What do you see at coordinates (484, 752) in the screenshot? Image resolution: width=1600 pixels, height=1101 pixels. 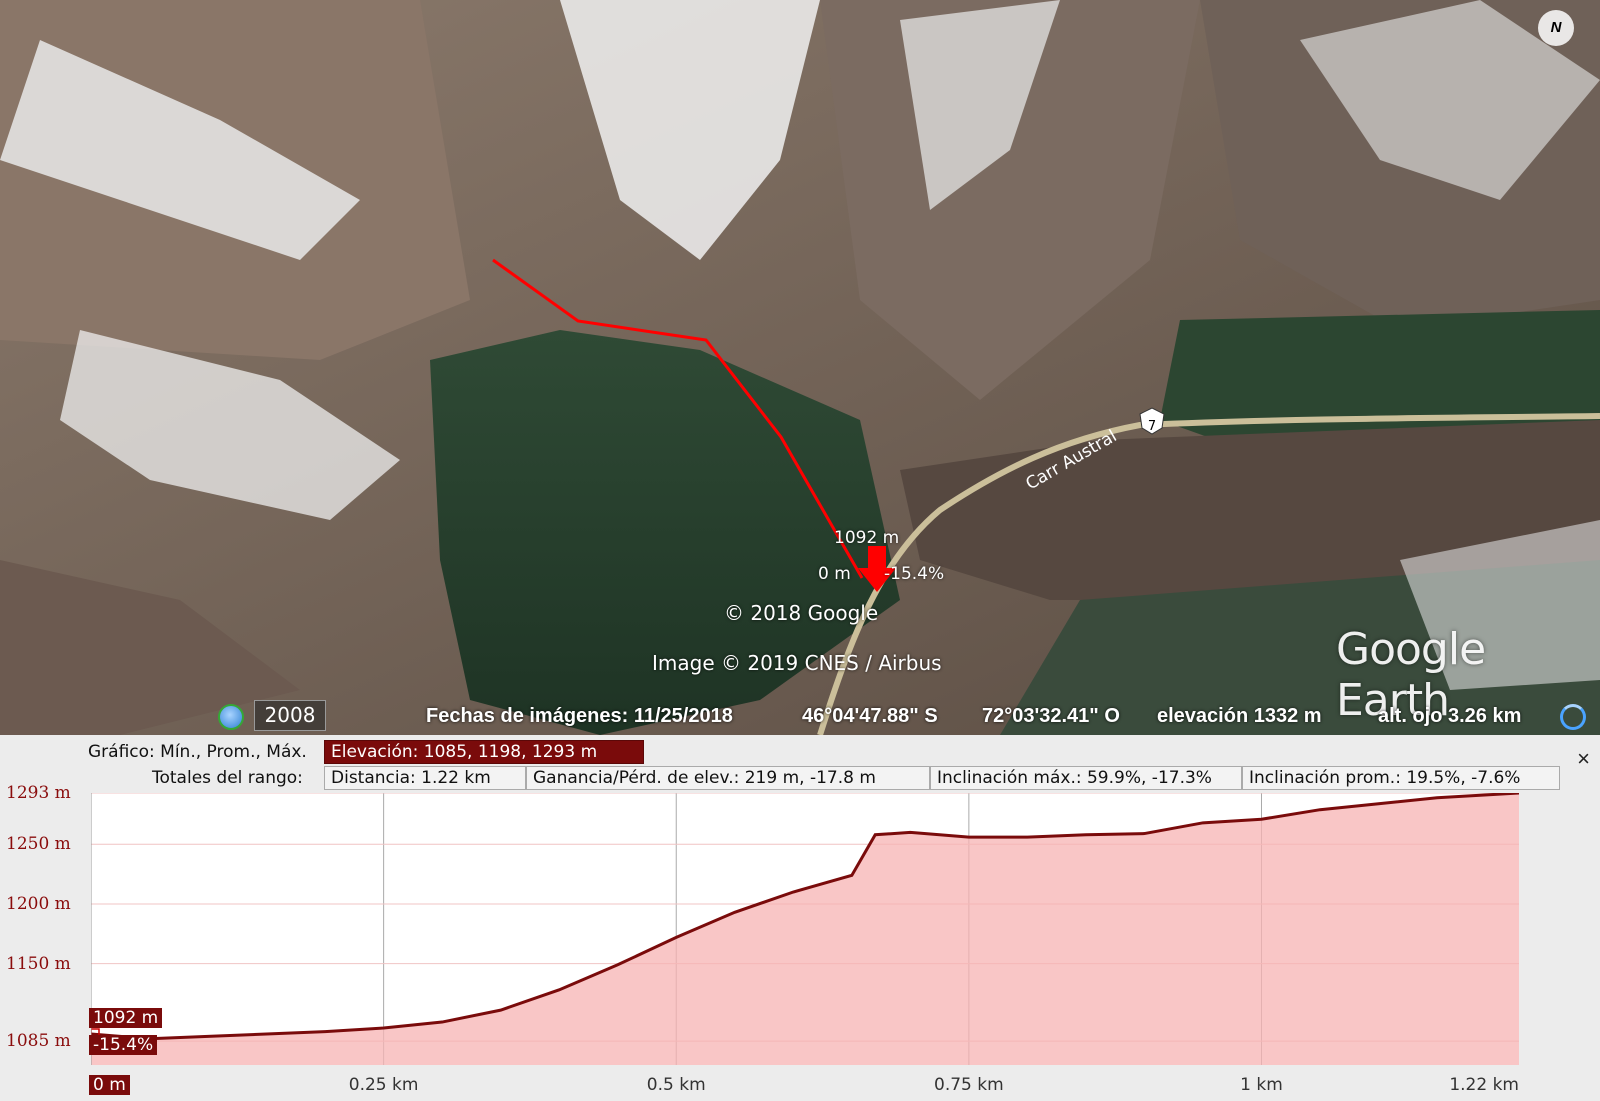 I see `graph-elevation-button: Elevación: 1085, 1198, 1293 m` at bounding box center [484, 752].